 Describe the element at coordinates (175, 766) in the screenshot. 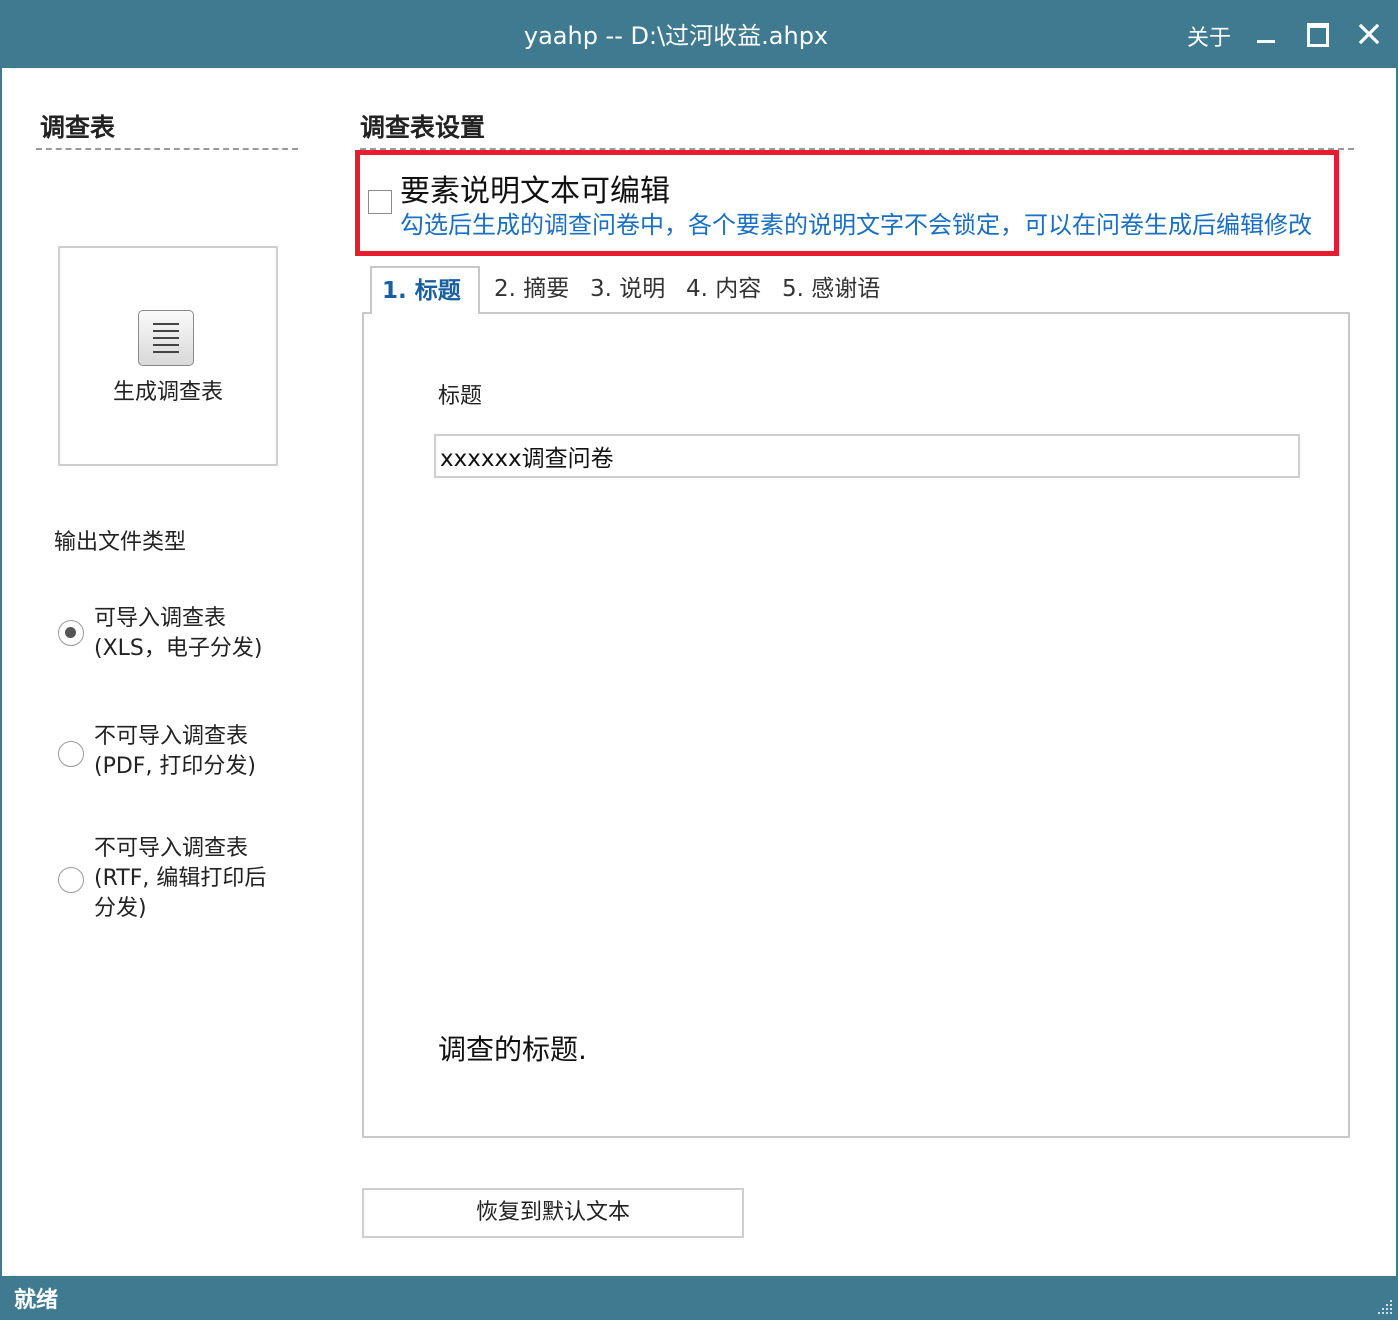

I see `radio-pdf-line2: (PDF, 打印分发)` at that location.